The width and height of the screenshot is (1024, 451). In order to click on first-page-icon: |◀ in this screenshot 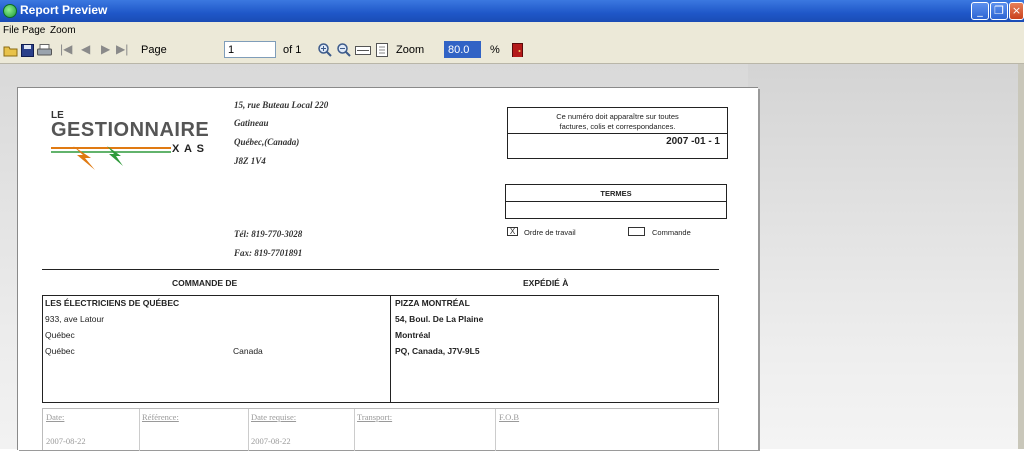, I will do `click(66, 49)`.